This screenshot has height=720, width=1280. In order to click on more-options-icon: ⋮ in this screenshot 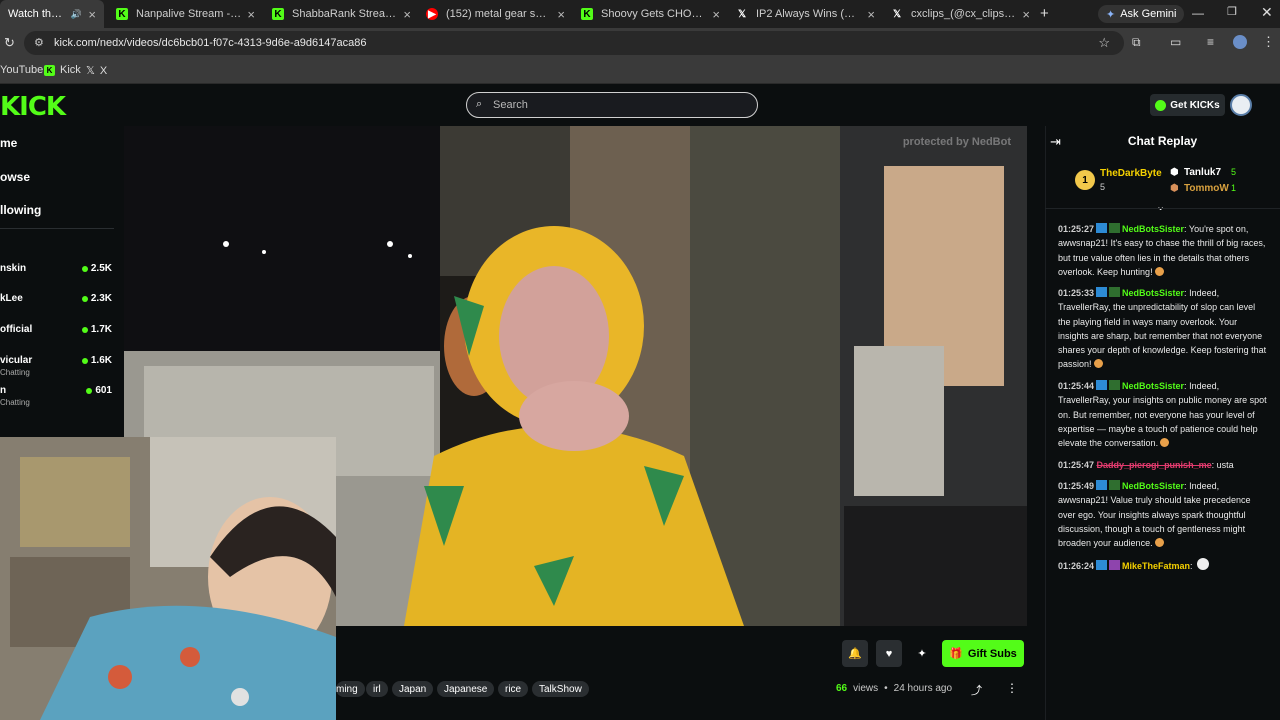, I will do `click(1012, 688)`.